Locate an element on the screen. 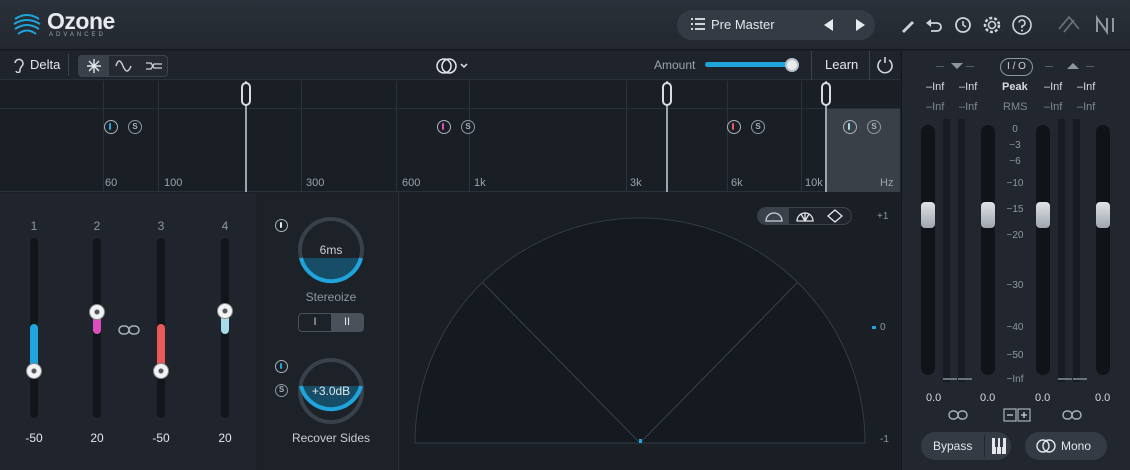  stereoize-mode-ii: II is located at coordinates (347, 322).